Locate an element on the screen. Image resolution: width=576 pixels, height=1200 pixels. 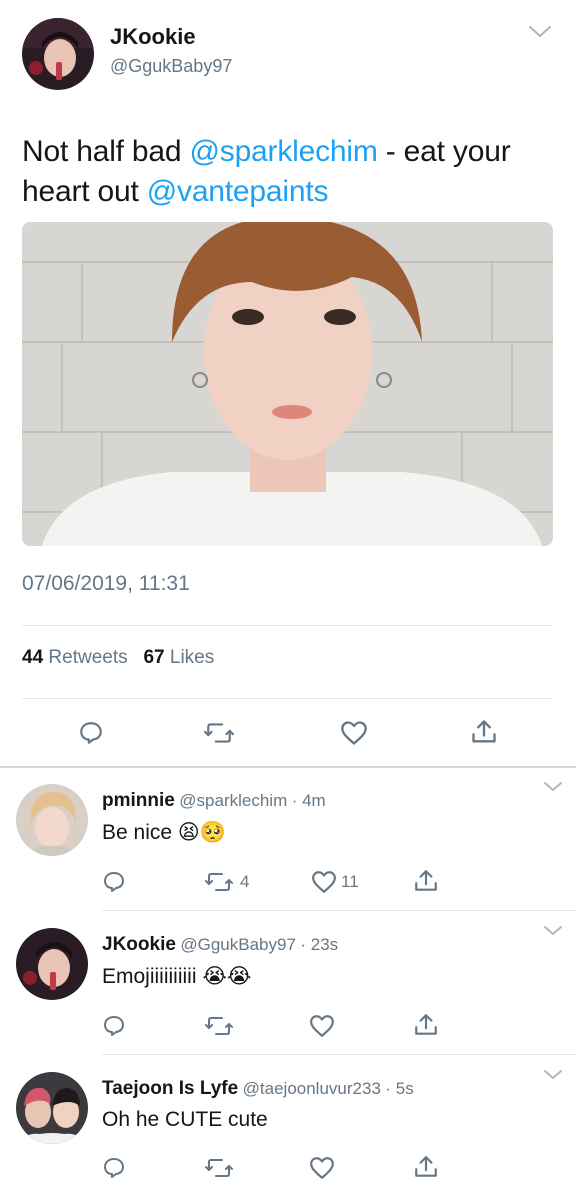
tweet-stats: 44 Retweets 67 Likes is located at coordinates (118, 658).